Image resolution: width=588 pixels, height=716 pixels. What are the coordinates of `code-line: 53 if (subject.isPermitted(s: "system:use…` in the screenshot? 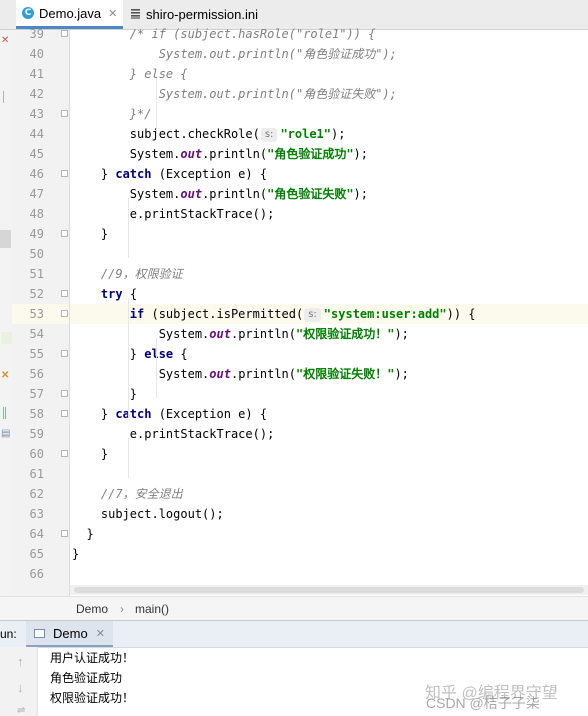 It's located at (294, 314).